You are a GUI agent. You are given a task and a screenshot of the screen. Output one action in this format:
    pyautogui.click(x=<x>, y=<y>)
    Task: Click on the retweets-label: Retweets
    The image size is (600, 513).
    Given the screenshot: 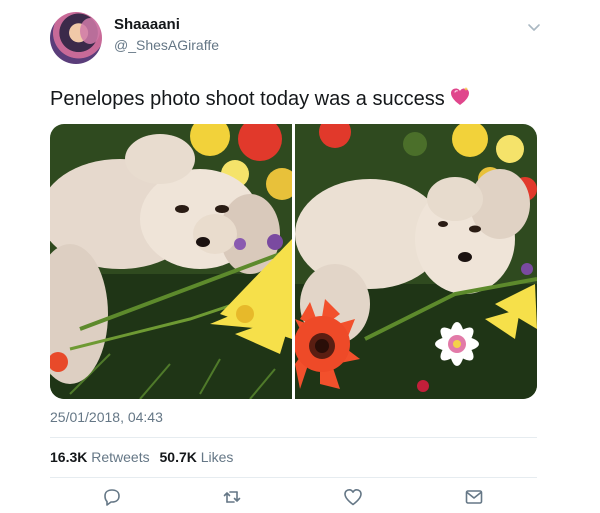 What is the action you would take?
    pyautogui.click(x=120, y=457)
    